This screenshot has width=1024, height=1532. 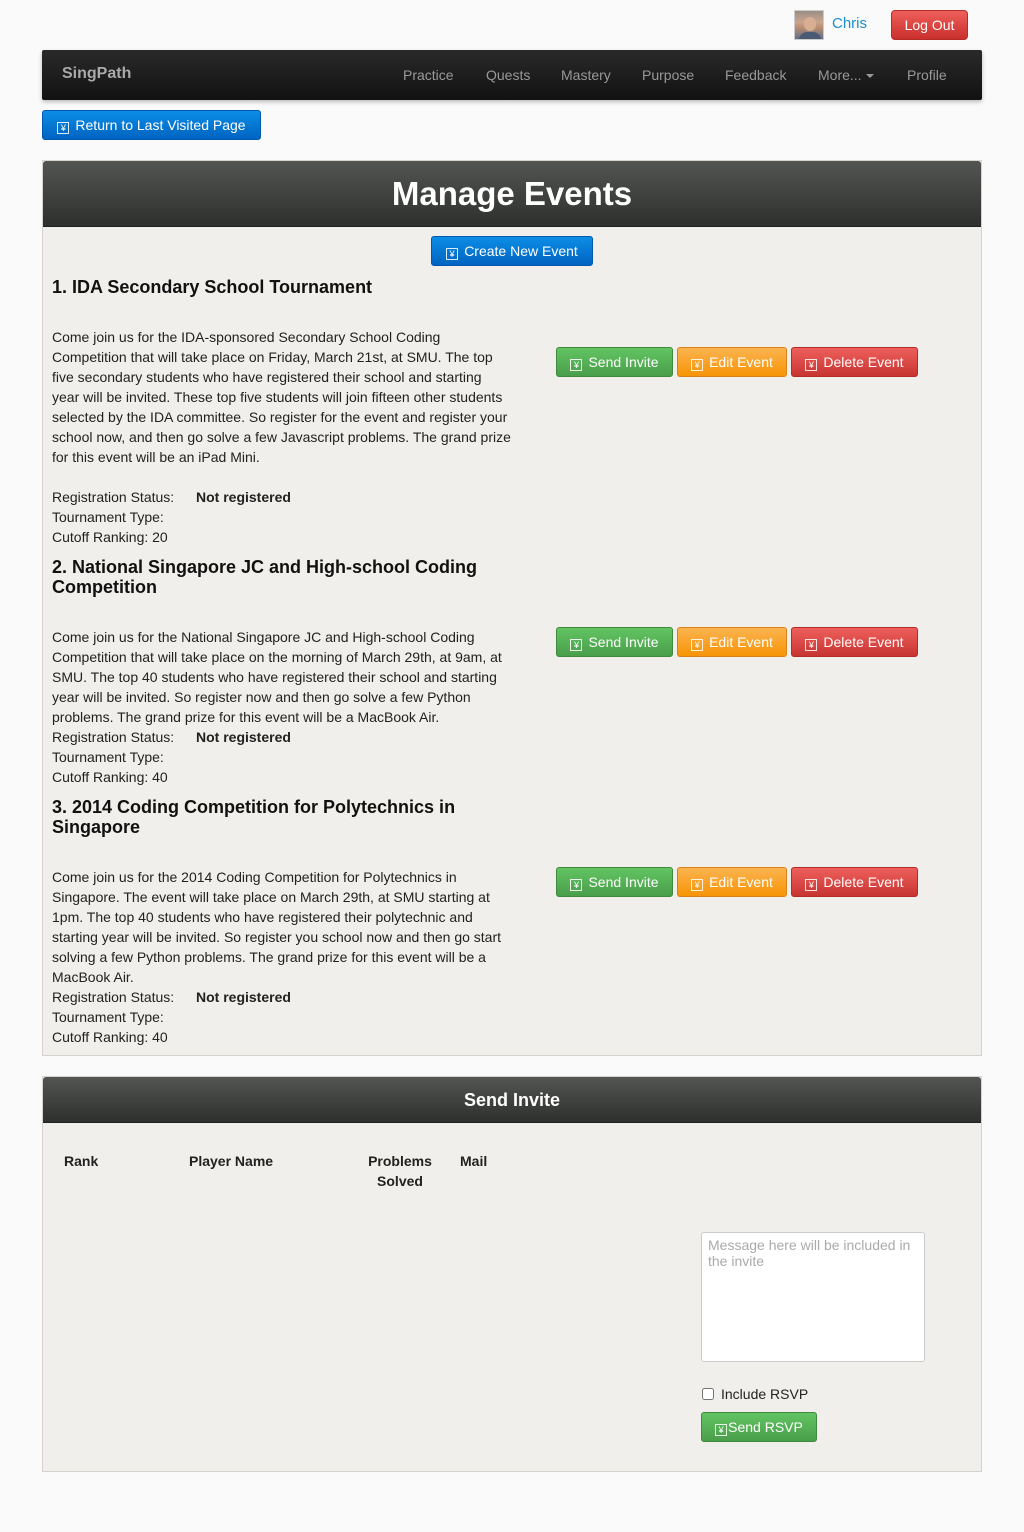 I want to click on return-label: Return to Last Visited Page, so click(x=160, y=125).